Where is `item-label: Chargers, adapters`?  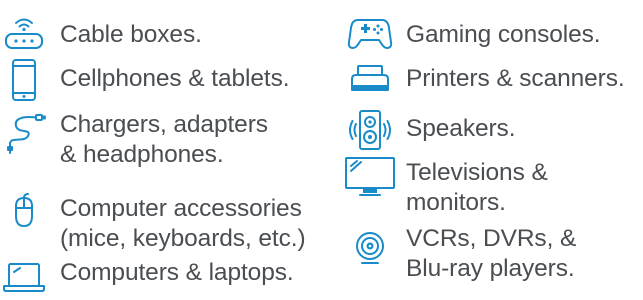
item-label: Chargers, adapters is located at coordinates (164, 124).